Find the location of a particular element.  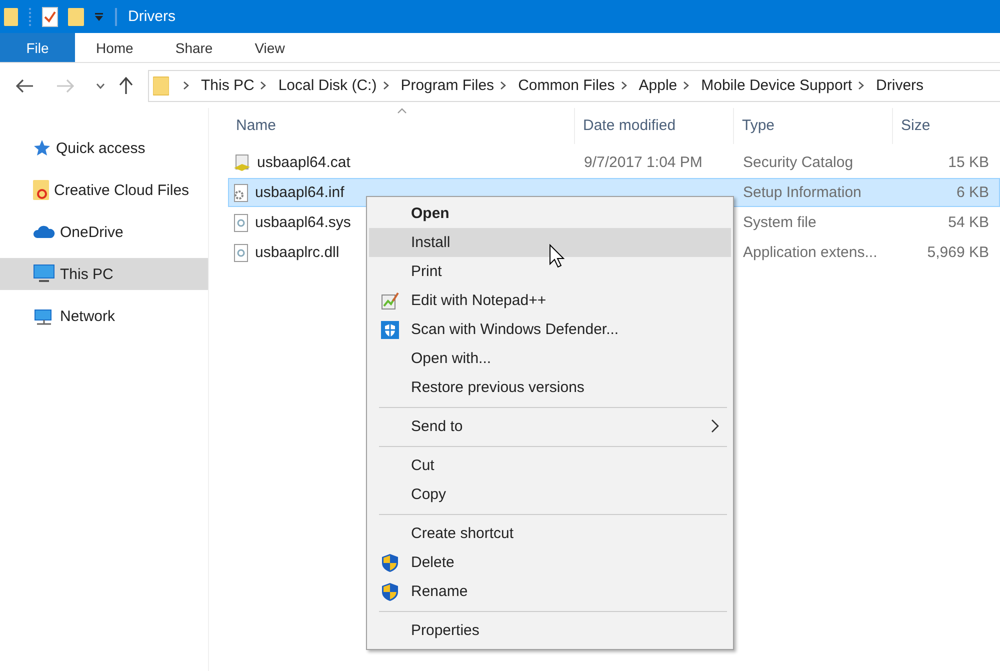

type-cell-text: Security Catalog is located at coordinates (798, 162).